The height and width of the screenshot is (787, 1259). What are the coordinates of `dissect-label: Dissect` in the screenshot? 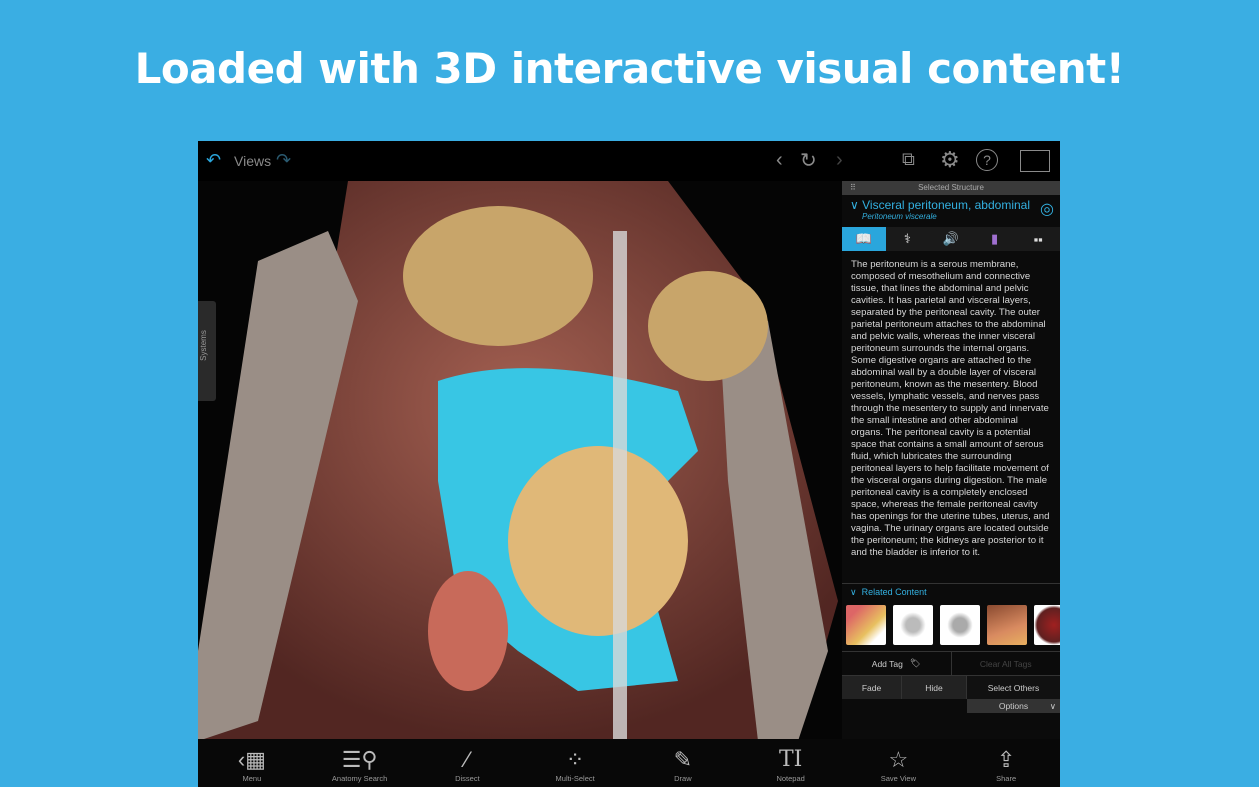 It's located at (467, 778).